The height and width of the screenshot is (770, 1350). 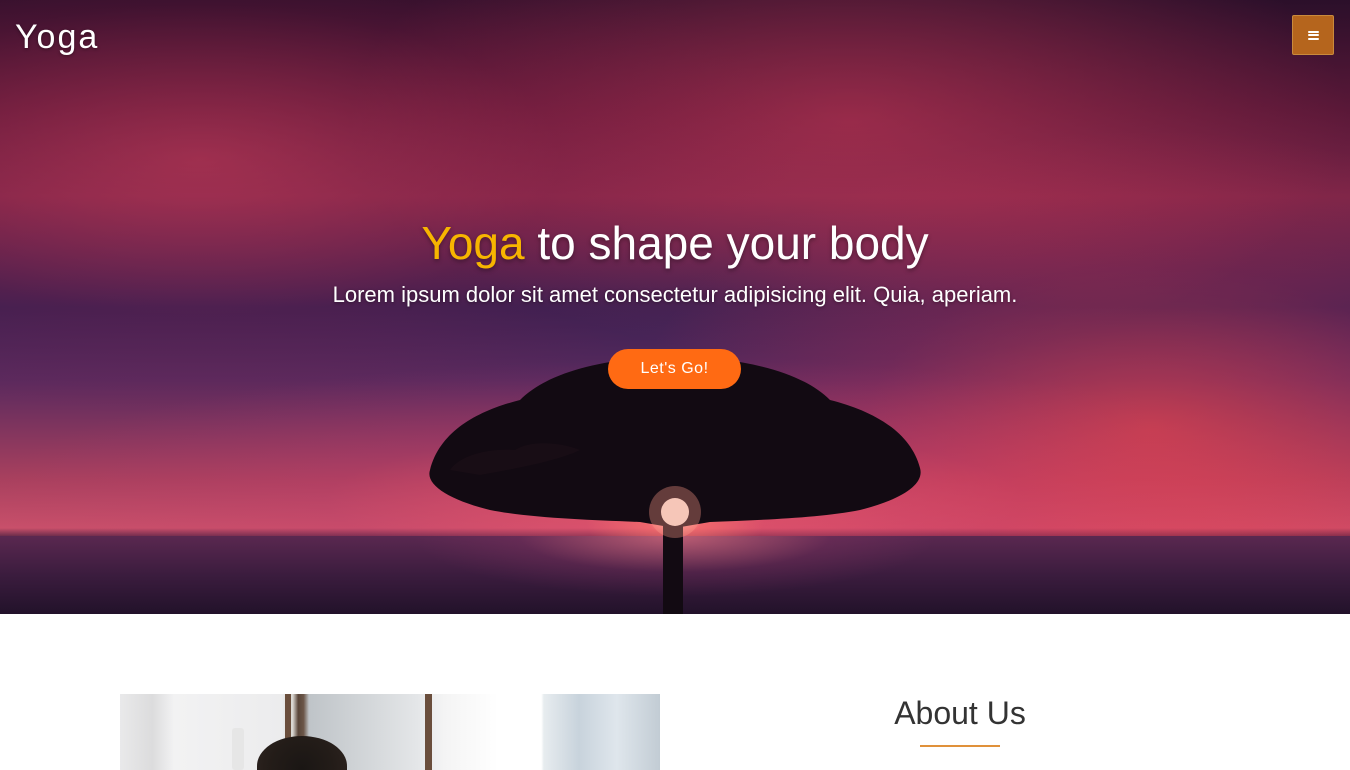 What do you see at coordinates (57, 37) in the screenshot?
I see `brand-logo: Yoga` at bounding box center [57, 37].